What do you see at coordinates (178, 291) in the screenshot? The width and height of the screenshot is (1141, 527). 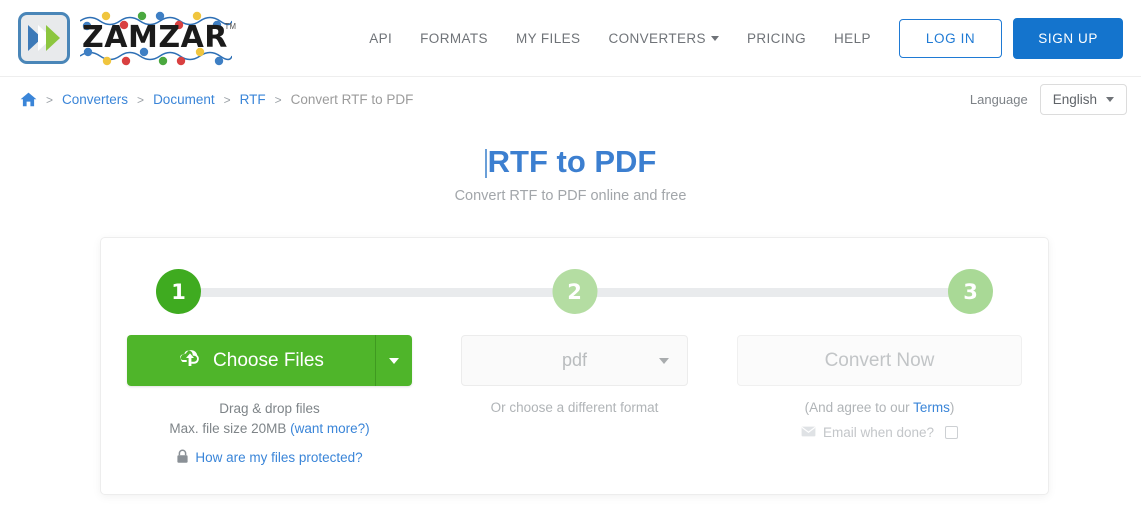 I see `step-1-badge: 1` at bounding box center [178, 291].